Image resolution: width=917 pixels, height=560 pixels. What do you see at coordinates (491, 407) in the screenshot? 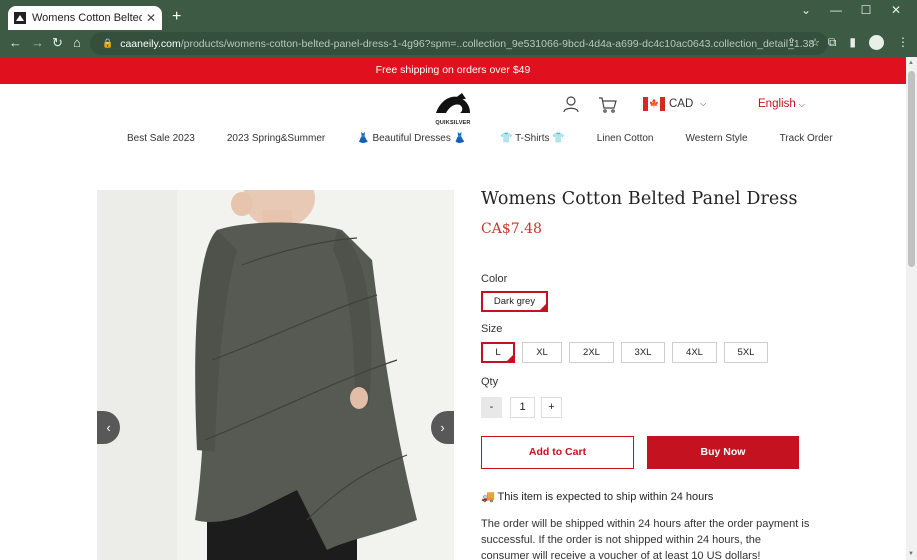
I see `qty-decrease-button: -` at bounding box center [491, 407].